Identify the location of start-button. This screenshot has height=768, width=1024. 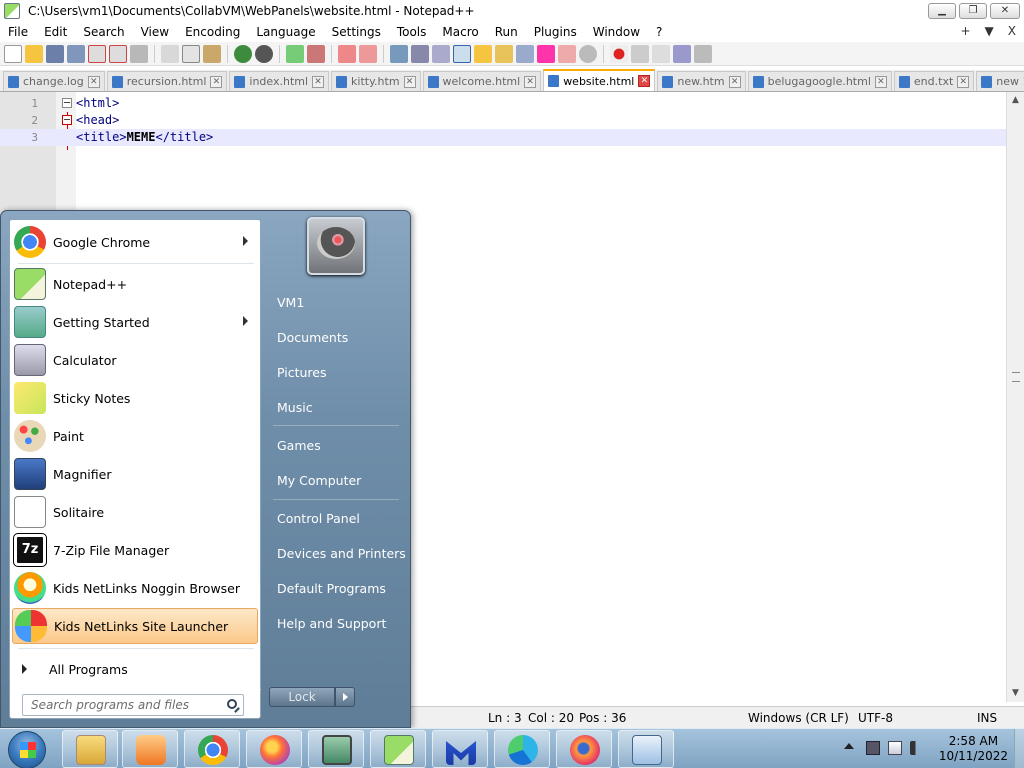
(27, 749).